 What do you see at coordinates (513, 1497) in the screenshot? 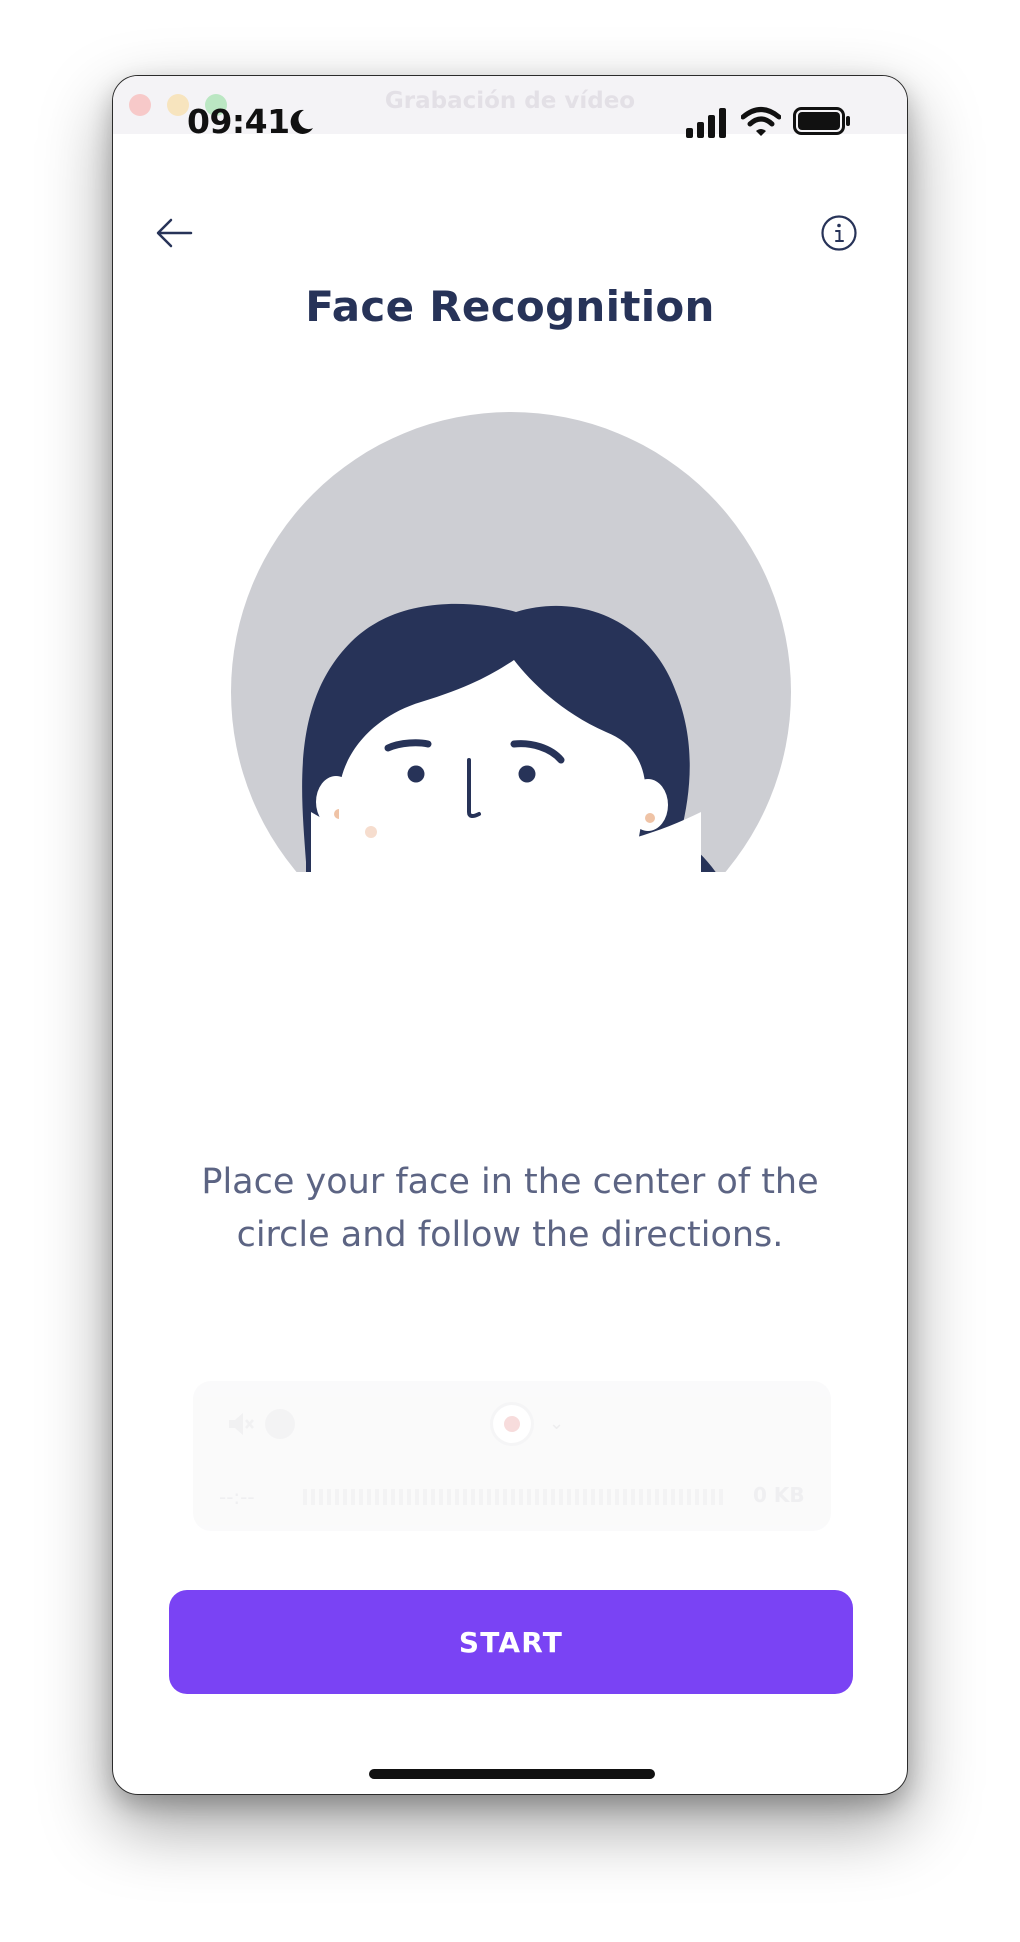
I see `audio-waveform` at bounding box center [513, 1497].